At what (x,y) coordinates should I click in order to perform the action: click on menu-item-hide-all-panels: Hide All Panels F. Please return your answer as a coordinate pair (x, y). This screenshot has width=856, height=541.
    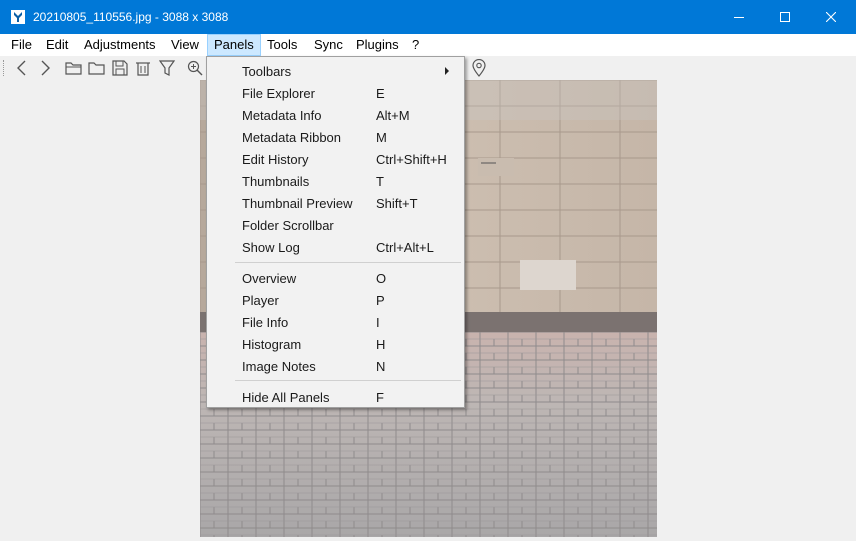
    Looking at the image, I should click on (335, 397).